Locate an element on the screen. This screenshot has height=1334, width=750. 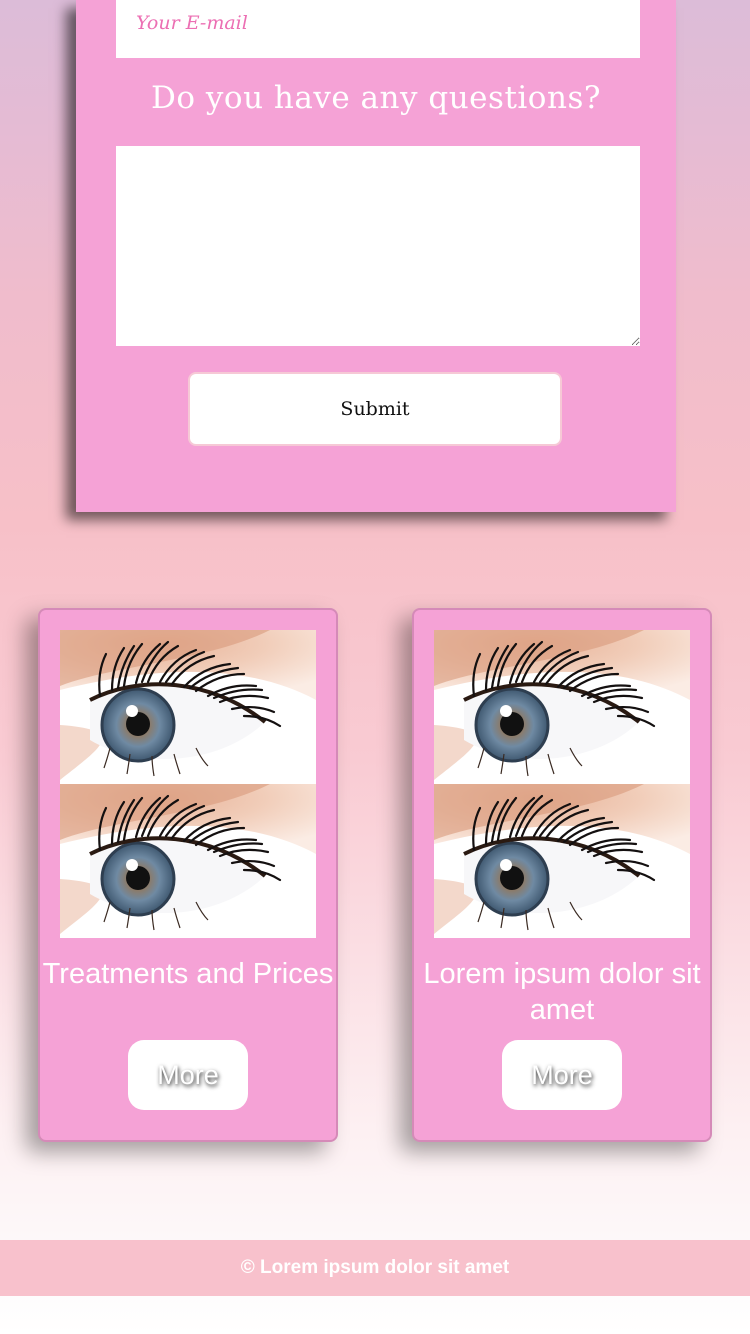
questions-heading: Do you have any questions? is located at coordinates (376, 98).